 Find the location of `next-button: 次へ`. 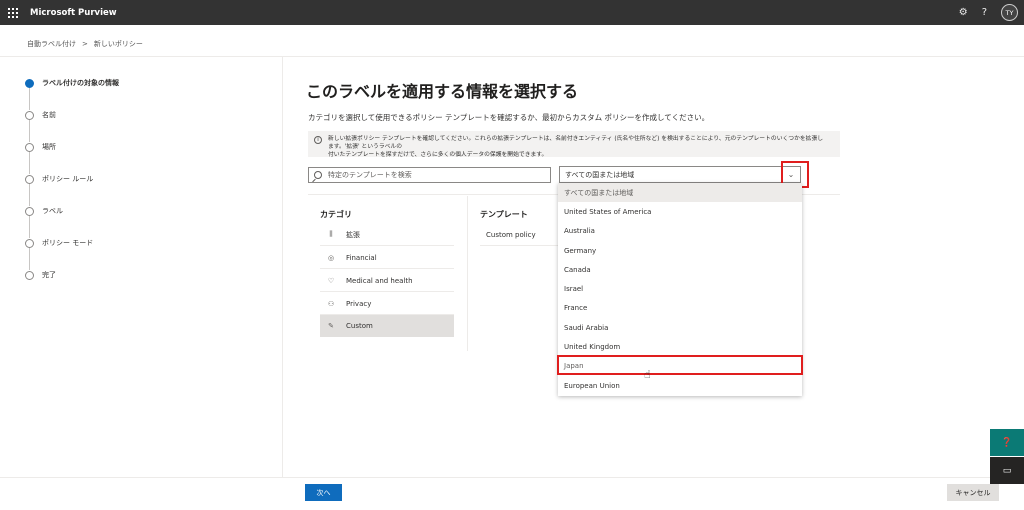

next-button: 次へ is located at coordinates (323, 492).